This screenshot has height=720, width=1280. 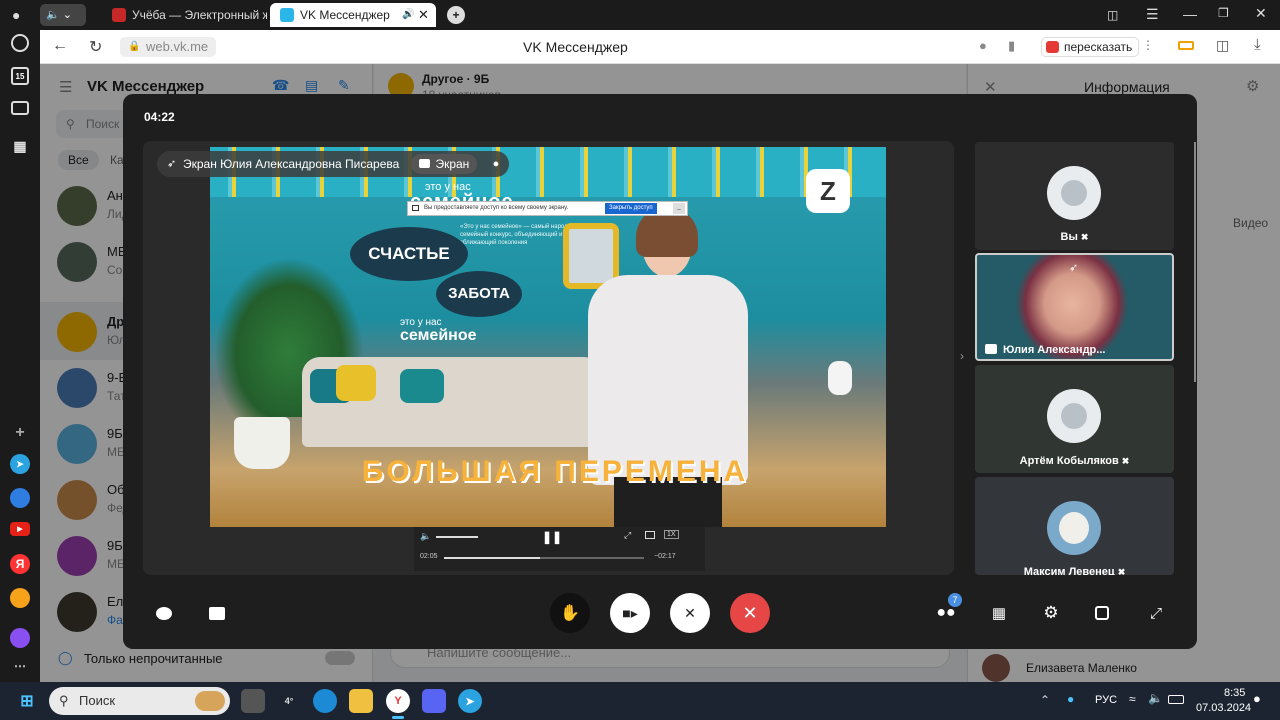 I want to click on pip-mode-icon, so click(x=1102, y=613).